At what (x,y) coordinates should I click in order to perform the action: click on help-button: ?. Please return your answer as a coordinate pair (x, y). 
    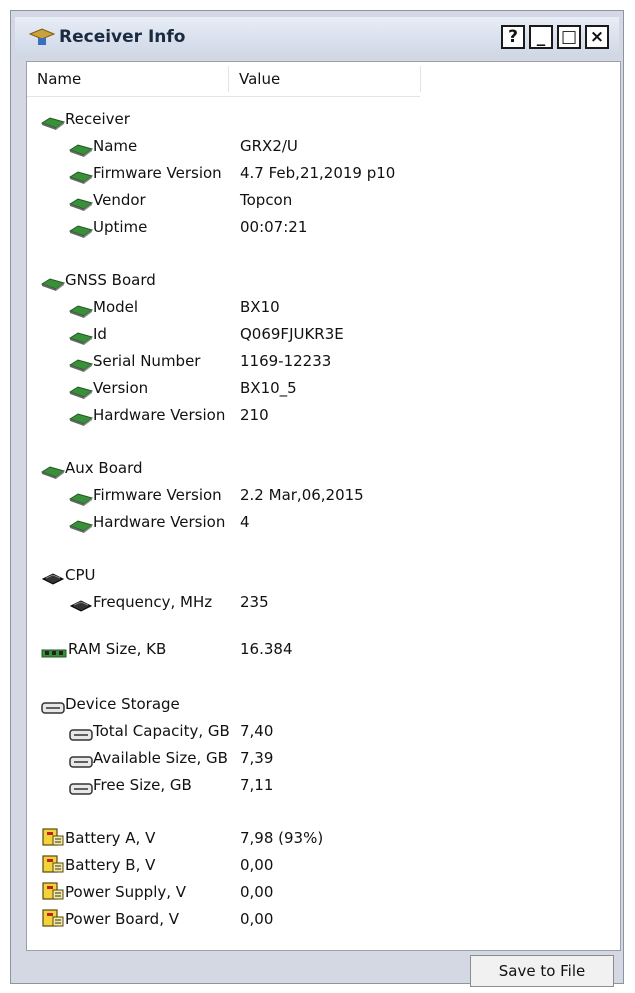
    Looking at the image, I should click on (513, 37).